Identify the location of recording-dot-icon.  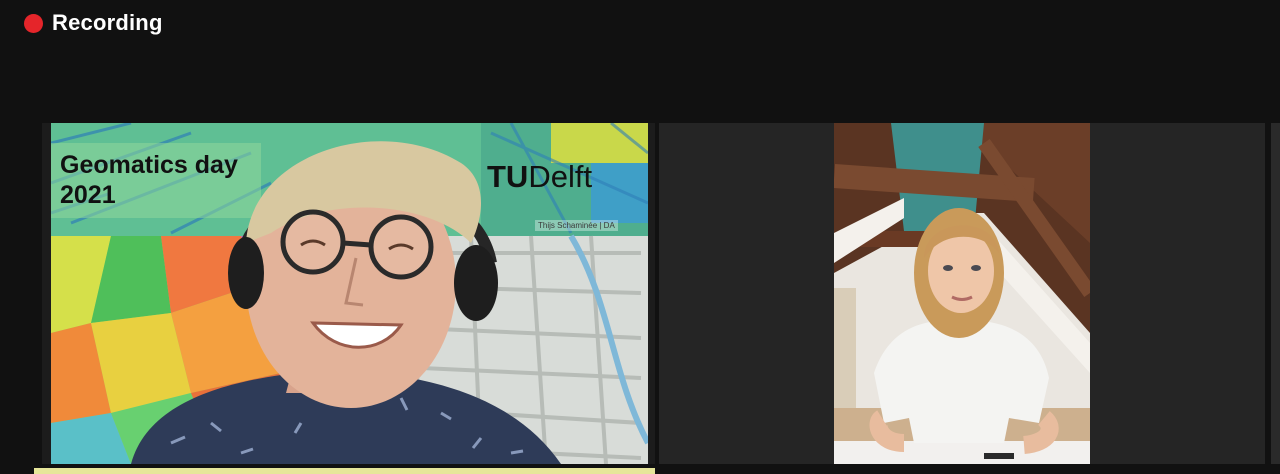
(33, 23).